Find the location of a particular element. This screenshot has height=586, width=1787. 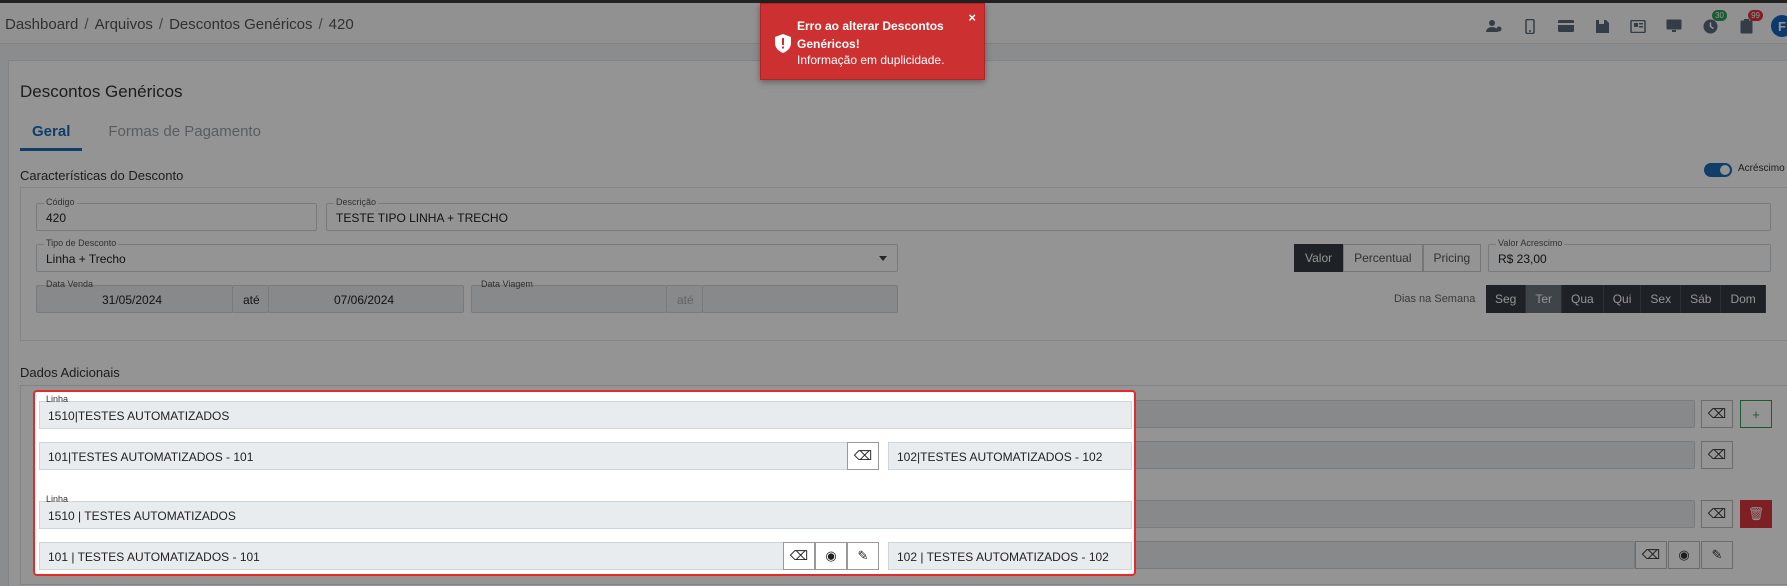

linha1-field: Linha 1510|TESTES AUTOMATIZADOS is located at coordinates (585, 411).